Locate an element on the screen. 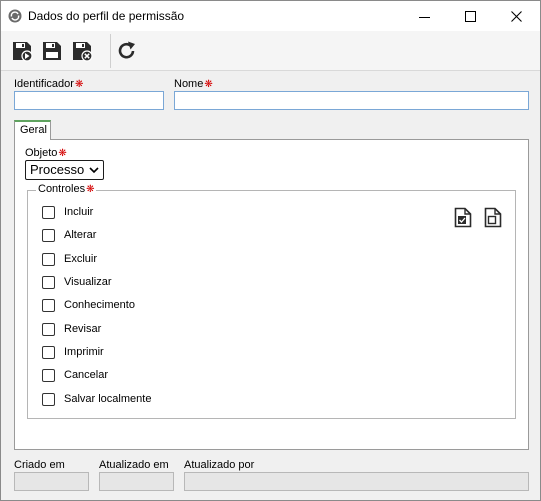 This screenshot has width=541, height=501. save-icon is located at coordinates (52, 51).